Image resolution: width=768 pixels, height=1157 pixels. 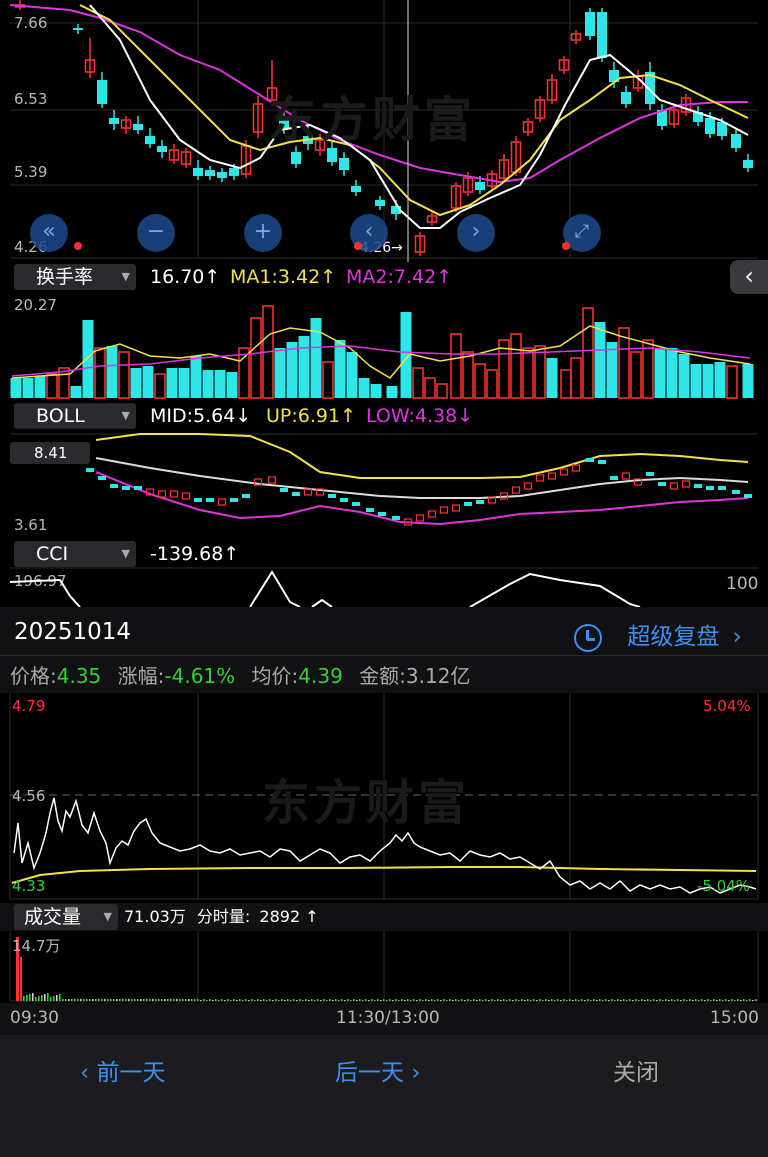 What do you see at coordinates (658, 634) in the screenshot?
I see `super-replay-link: 超级复盘 ›` at bounding box center [658, 634].